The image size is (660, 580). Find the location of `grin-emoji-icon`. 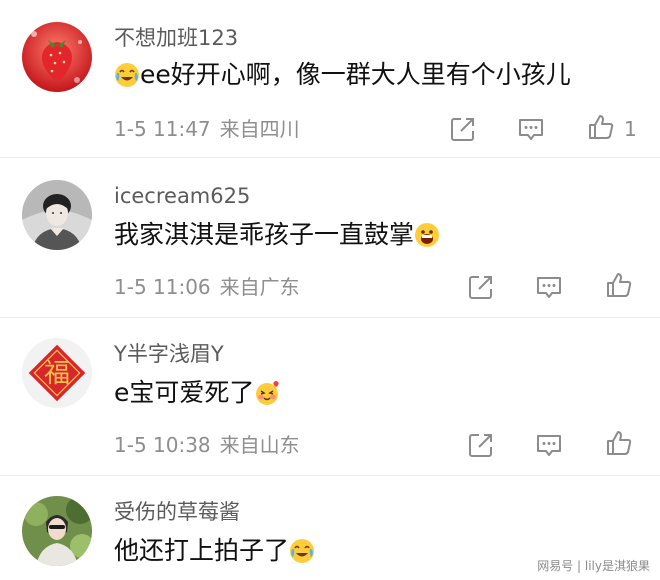

grin-emoji-icon is located at coordinates (427, 235).